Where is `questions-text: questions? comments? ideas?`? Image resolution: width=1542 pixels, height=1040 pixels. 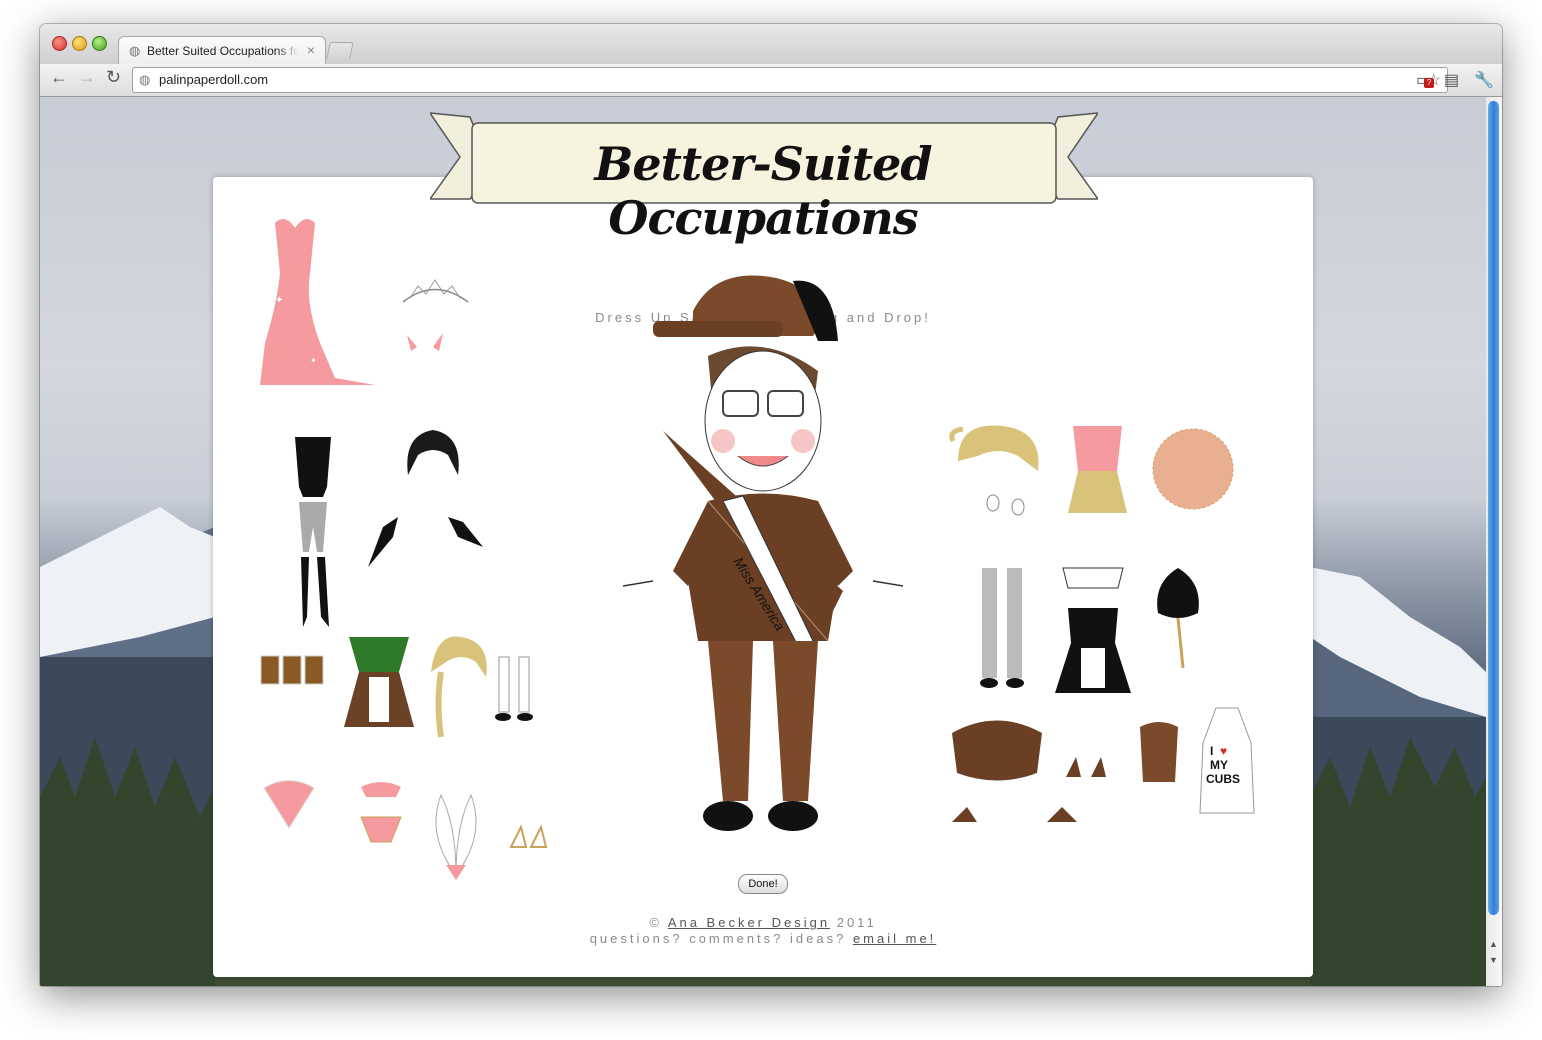 questions-text: questions? comments? ideas? is located at coordinates (718, 938).